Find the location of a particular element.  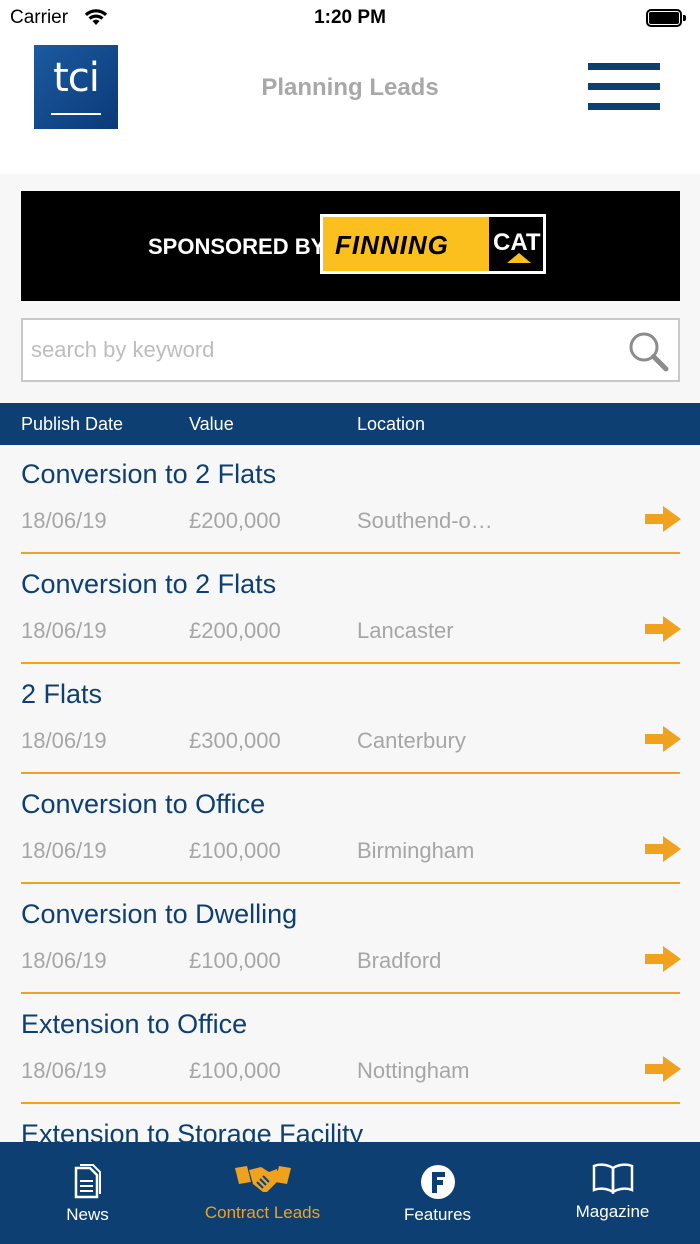

search-box is located at coordinates (350, 350).